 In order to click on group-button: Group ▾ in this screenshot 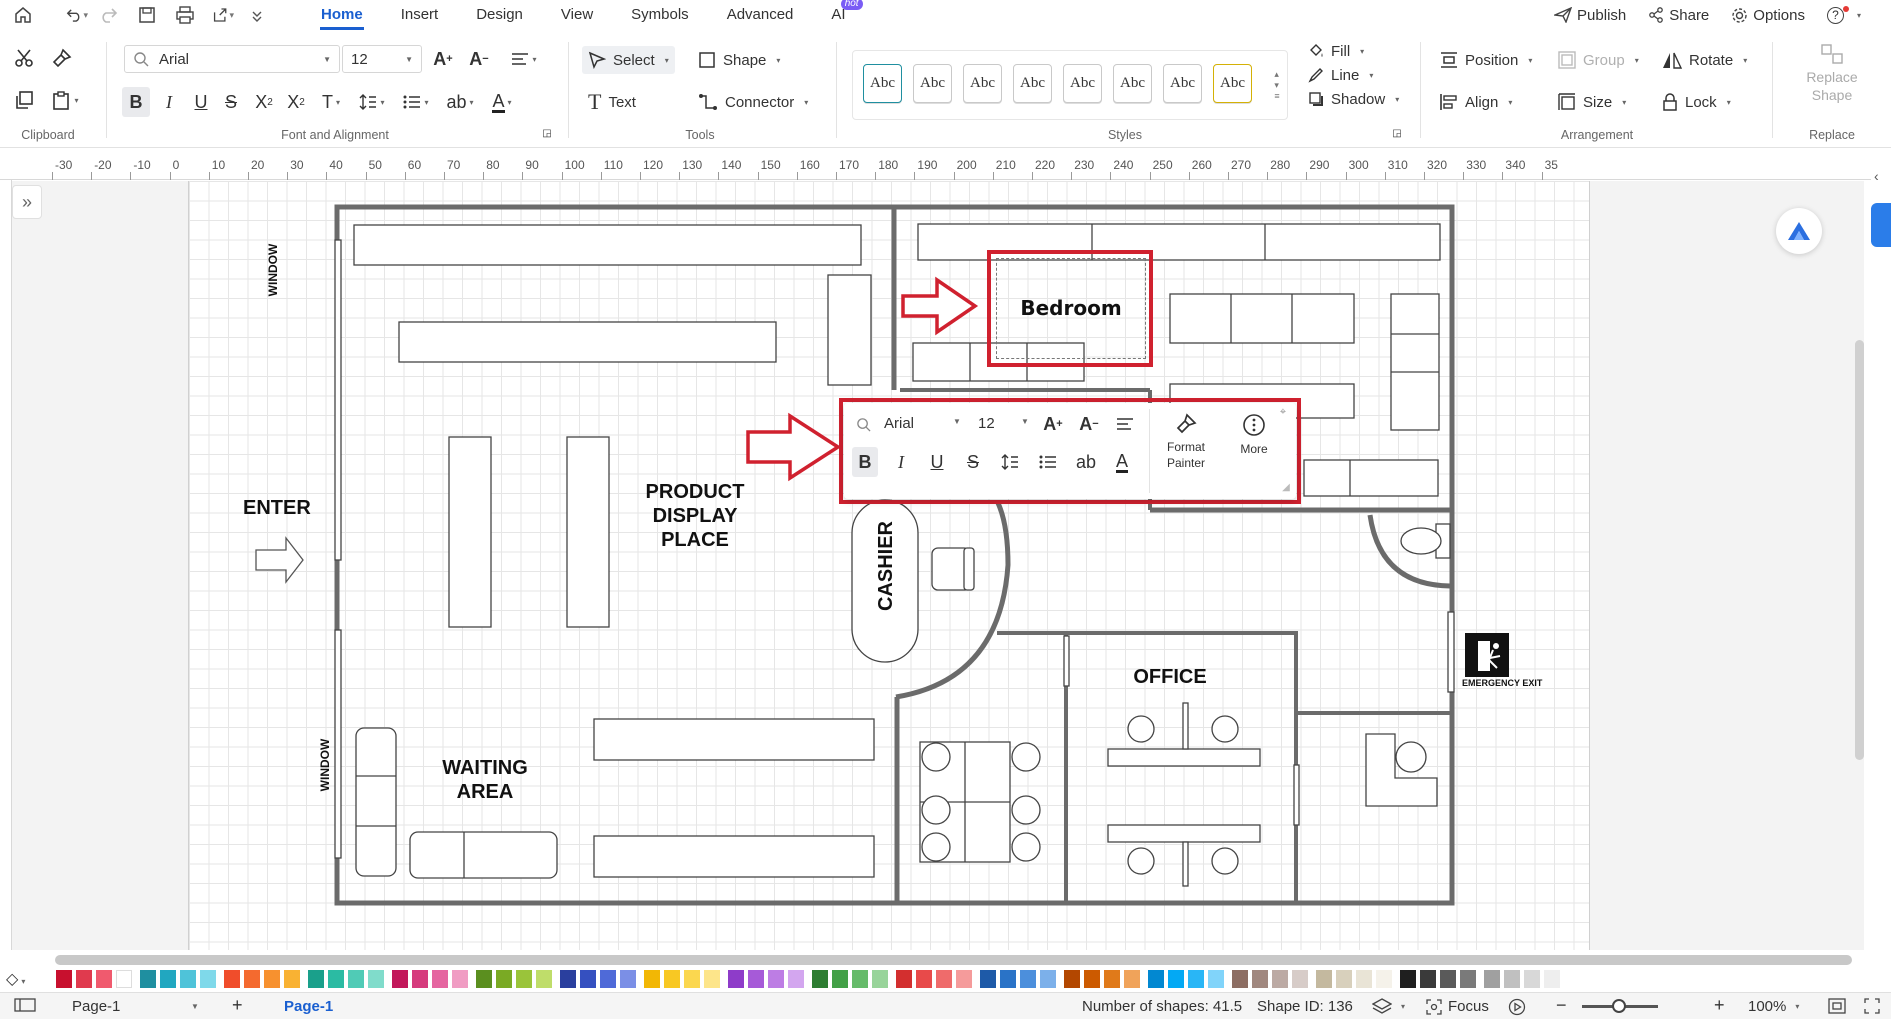, I will do `click(1598, 60)`.